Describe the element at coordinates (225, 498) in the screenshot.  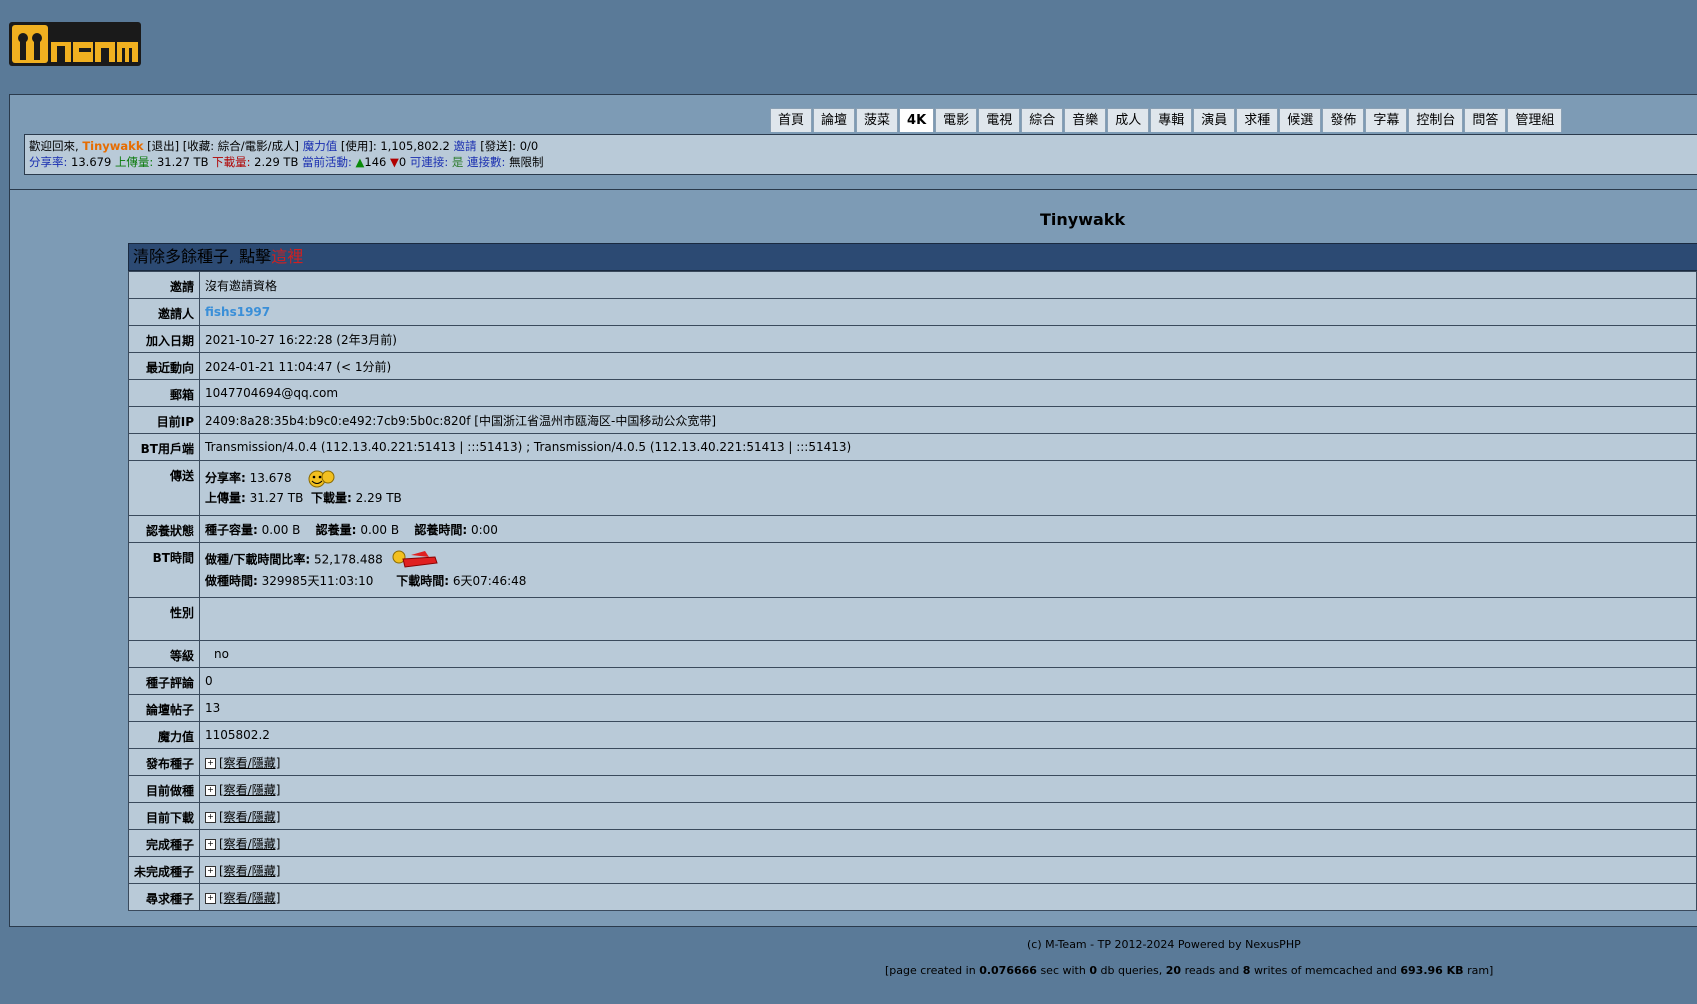
I see `transfer-upload-label: 上傳量:` at that location.